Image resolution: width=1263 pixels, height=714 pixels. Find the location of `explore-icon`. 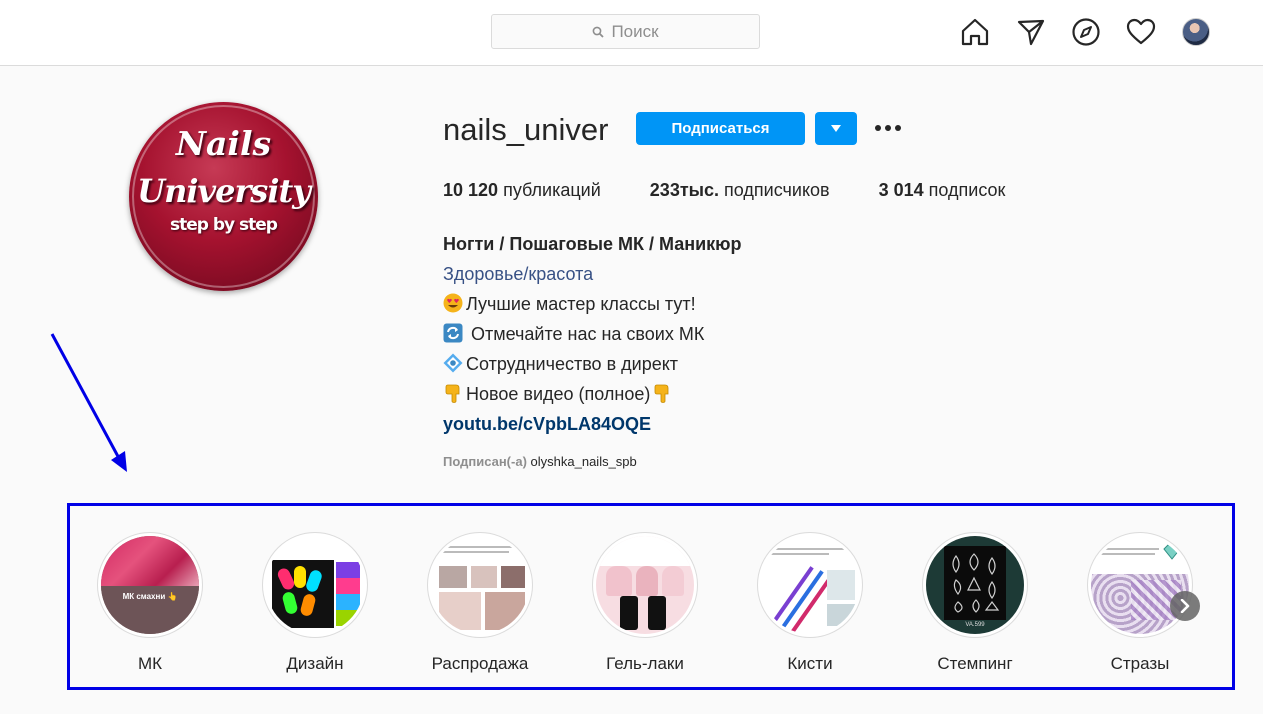

explore-icon is located at coordinates (1086, 32).